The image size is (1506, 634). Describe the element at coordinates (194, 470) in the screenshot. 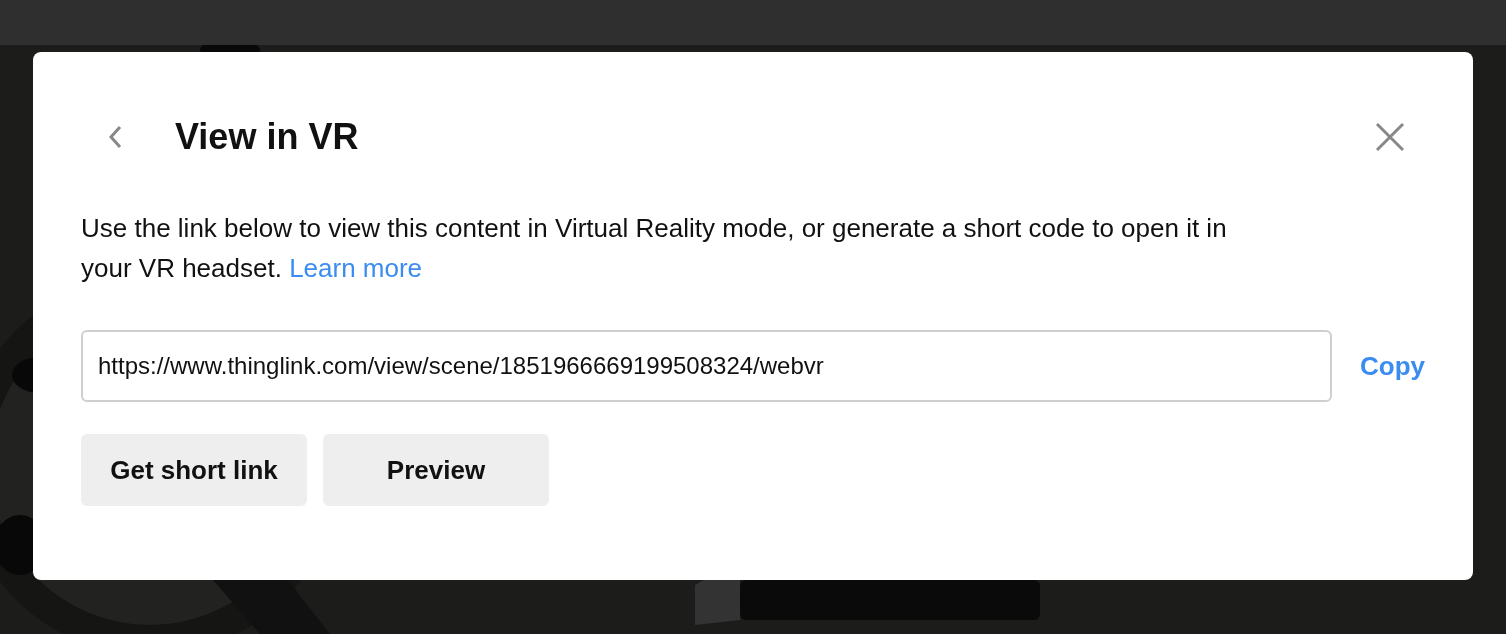

I see `short-link-button: Get short link` at that location.